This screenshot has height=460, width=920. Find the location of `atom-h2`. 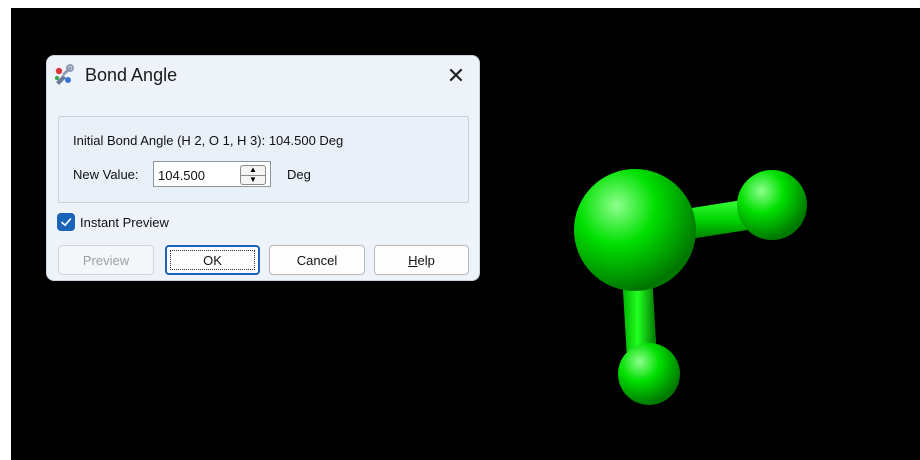

atom-h2 is located at coordinates (772, 205).